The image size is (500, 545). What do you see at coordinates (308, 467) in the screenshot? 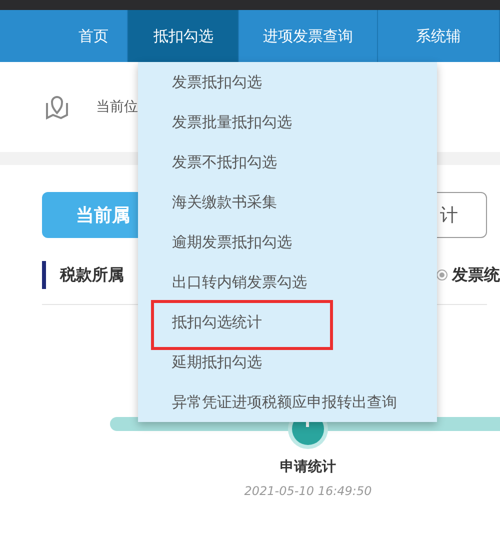
I see `step-label: 申请统计` at bounding box center [308, 467].